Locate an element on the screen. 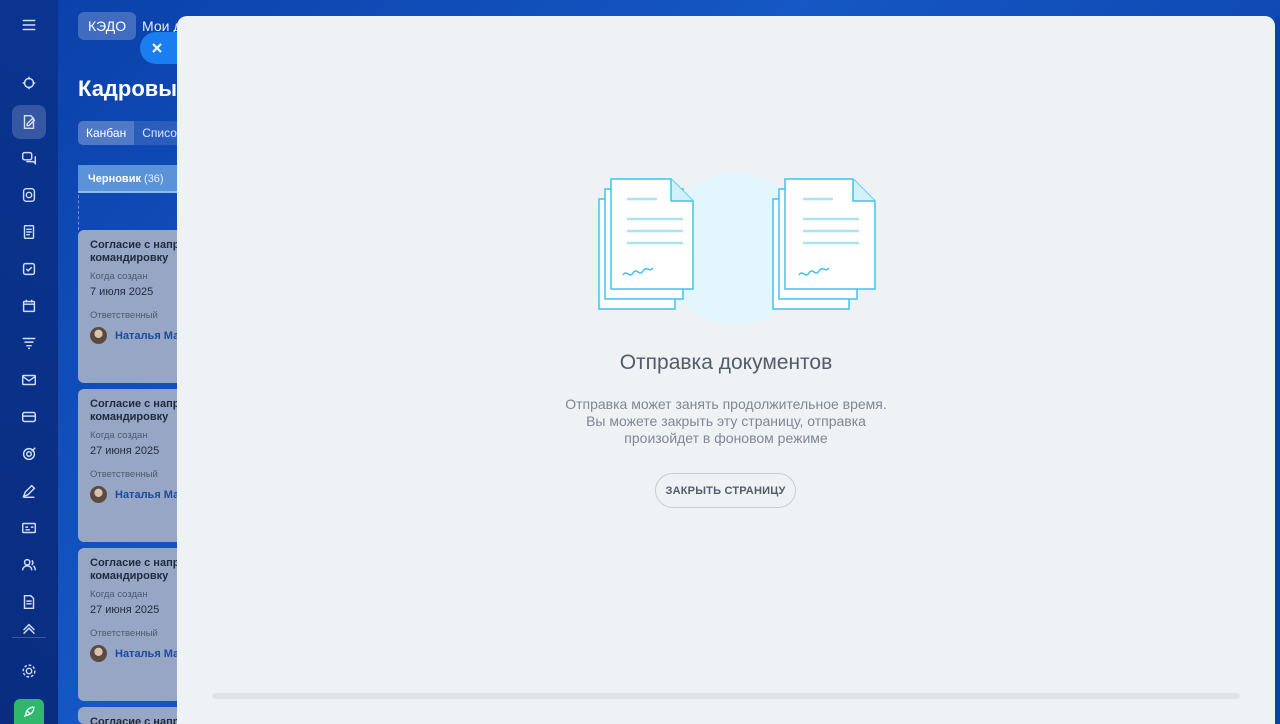 Image resolution: width=1280 pixels, height=724 pixels. mail-icon is located at coordinates (29, 380).